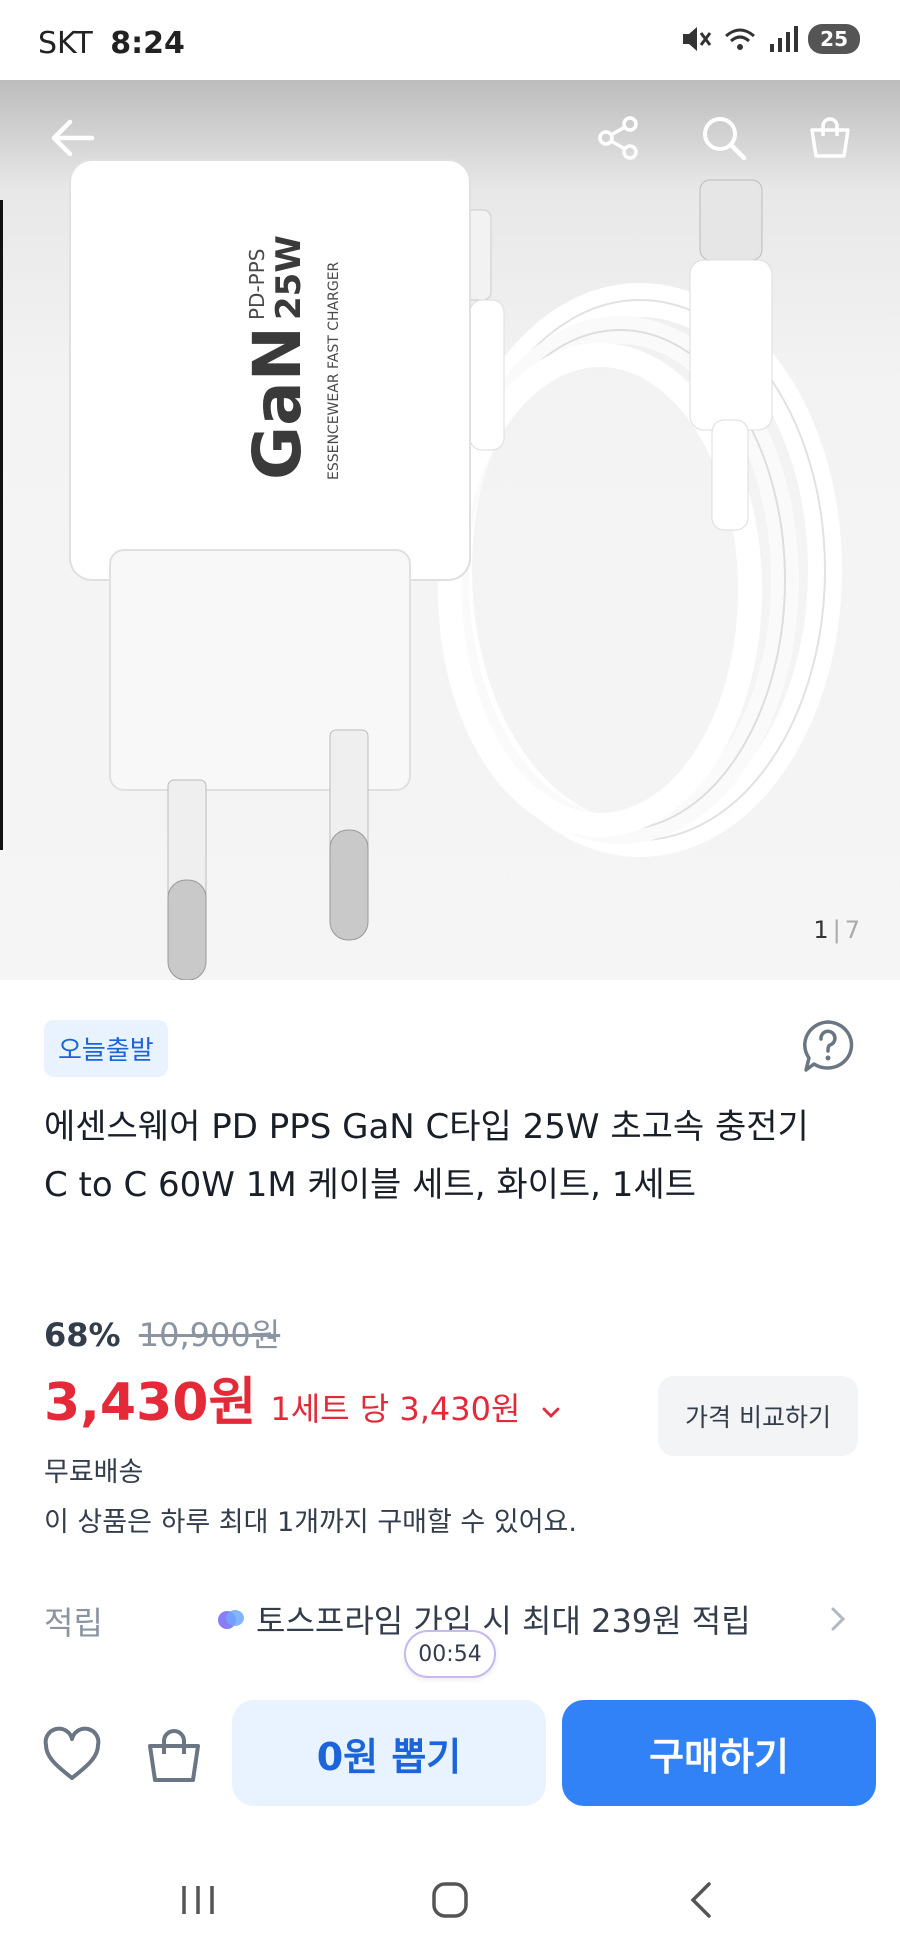 Image resolution: width=900 pixels, height=1950 pixels. What do you see at coordinates (740, 39) in the screenshot?
I see `wifi-icon` at bounding box center [740, 39].